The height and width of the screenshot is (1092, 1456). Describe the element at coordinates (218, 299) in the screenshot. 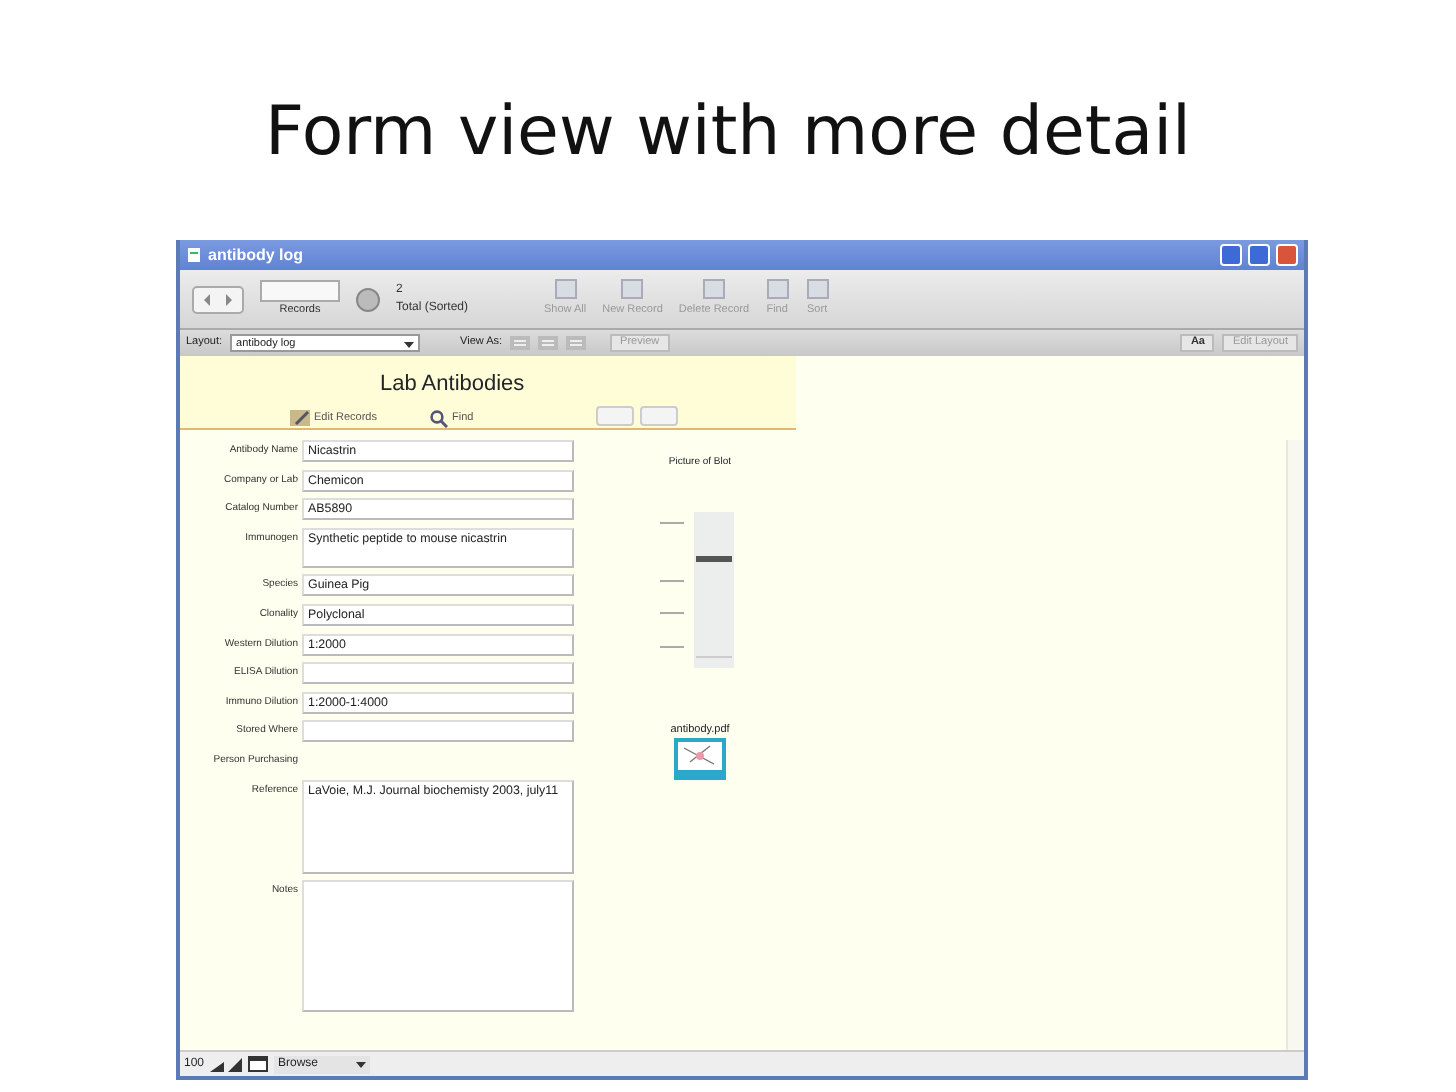

I see `record-navigation-icon` at that location.